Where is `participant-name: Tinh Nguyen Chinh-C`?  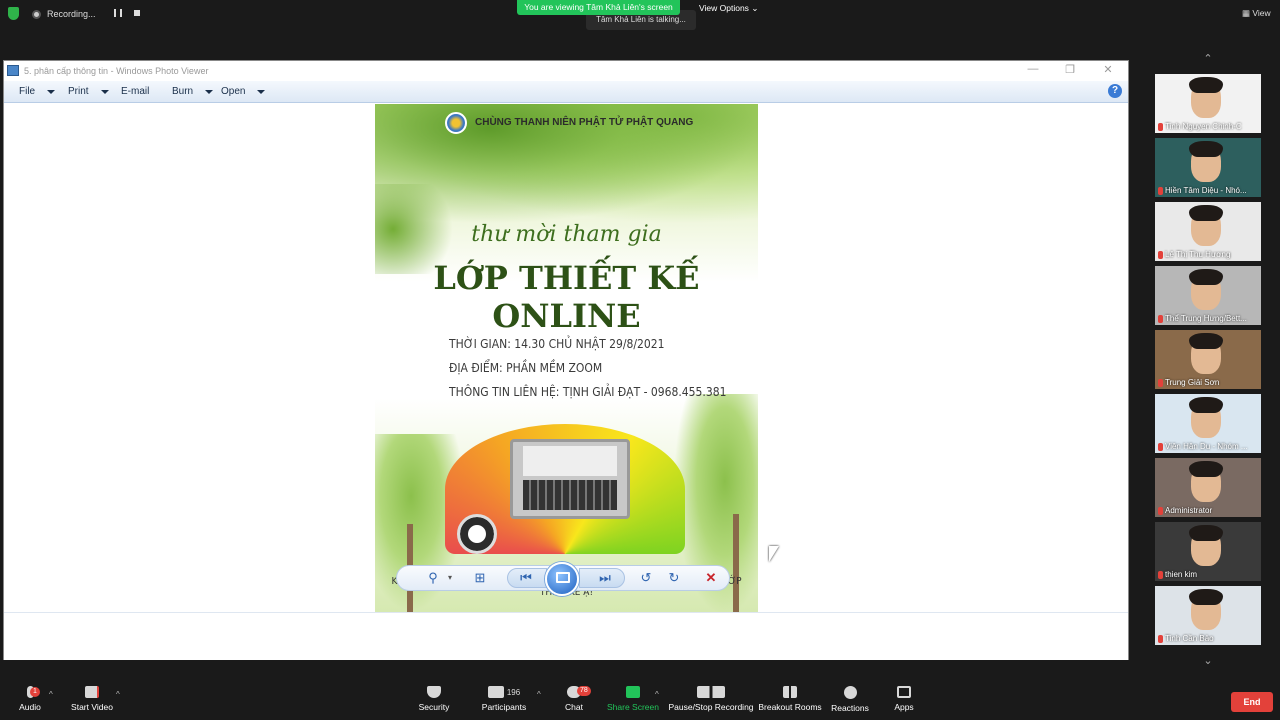
participant-name: Tinh Nguyen Chinh-C is located at coordinates (1208, 126).